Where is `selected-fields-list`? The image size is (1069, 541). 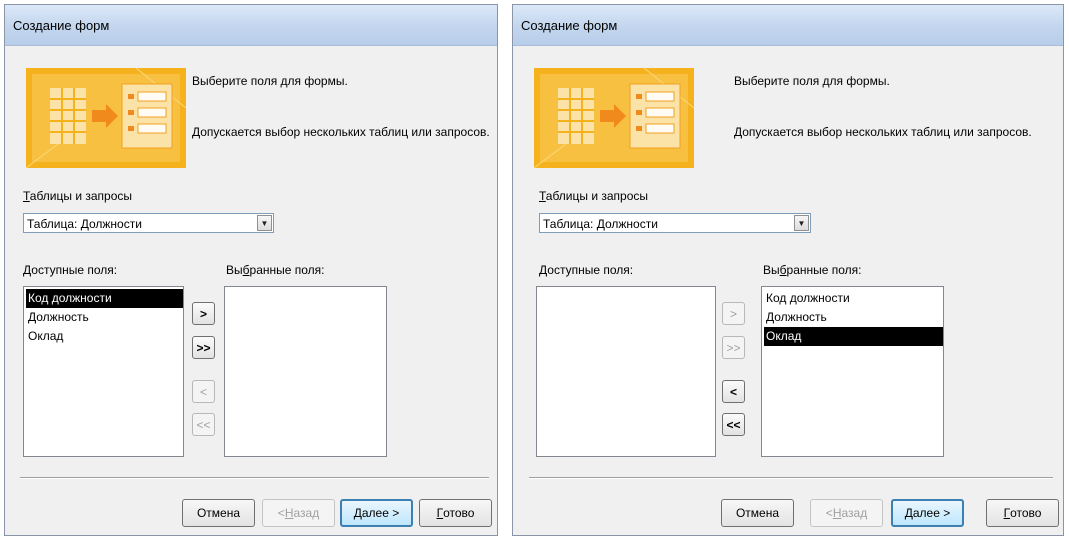
selected-fields-list is located at coordinates (305, 371).